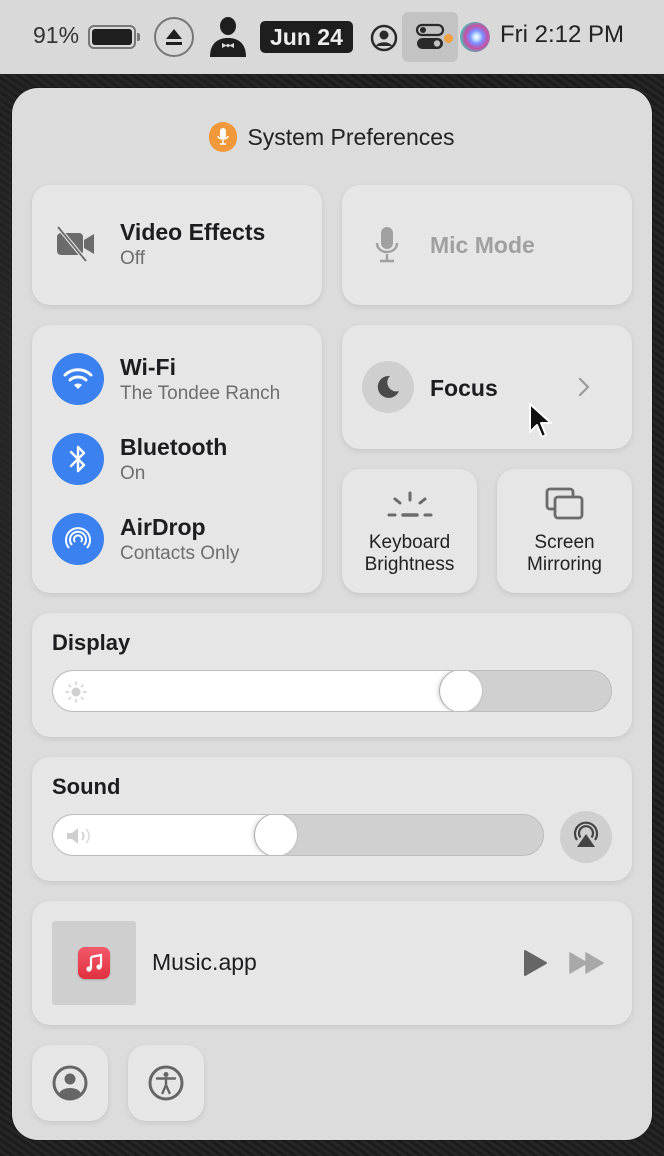 The height and width of the screenshot is (1156, 664). What do you see at coordinates (482, 245) in the screenshot?
I see `mic-mode-title: Mic Mode` at bounding box center [482, 245].